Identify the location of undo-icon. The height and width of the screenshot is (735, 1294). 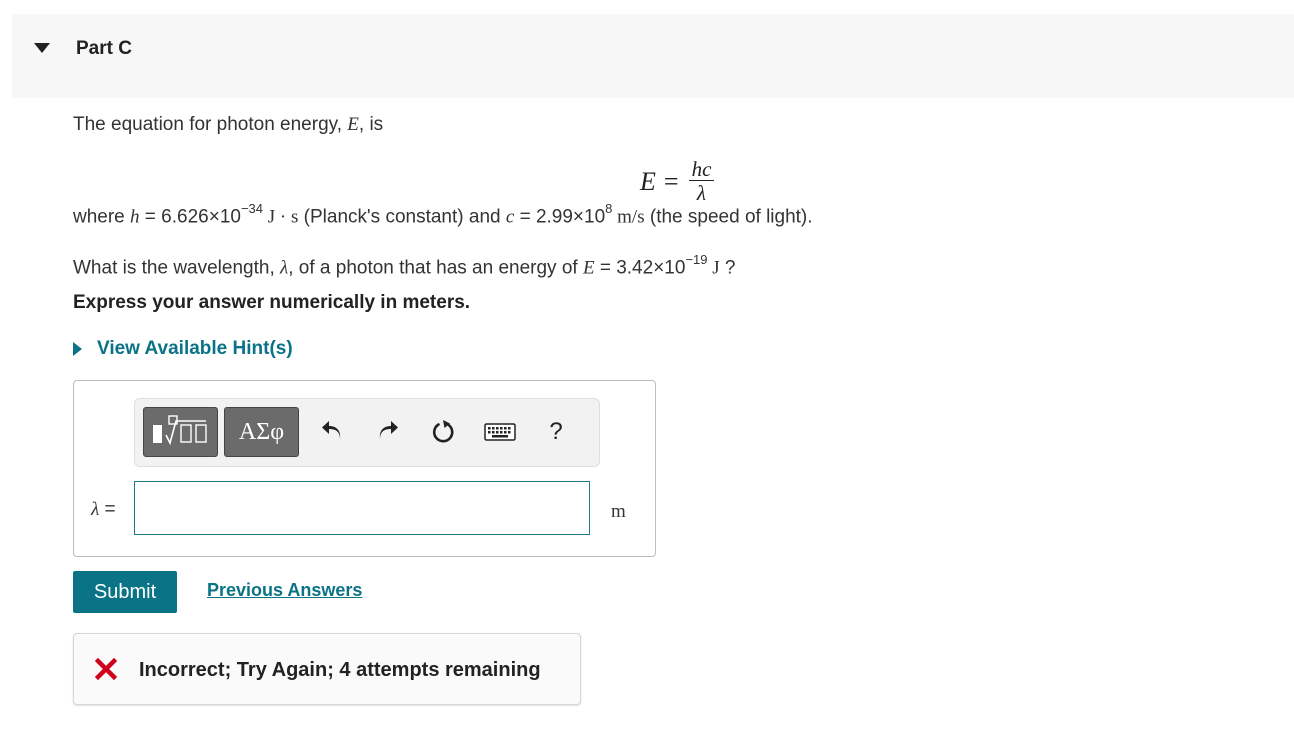
(332, 432).